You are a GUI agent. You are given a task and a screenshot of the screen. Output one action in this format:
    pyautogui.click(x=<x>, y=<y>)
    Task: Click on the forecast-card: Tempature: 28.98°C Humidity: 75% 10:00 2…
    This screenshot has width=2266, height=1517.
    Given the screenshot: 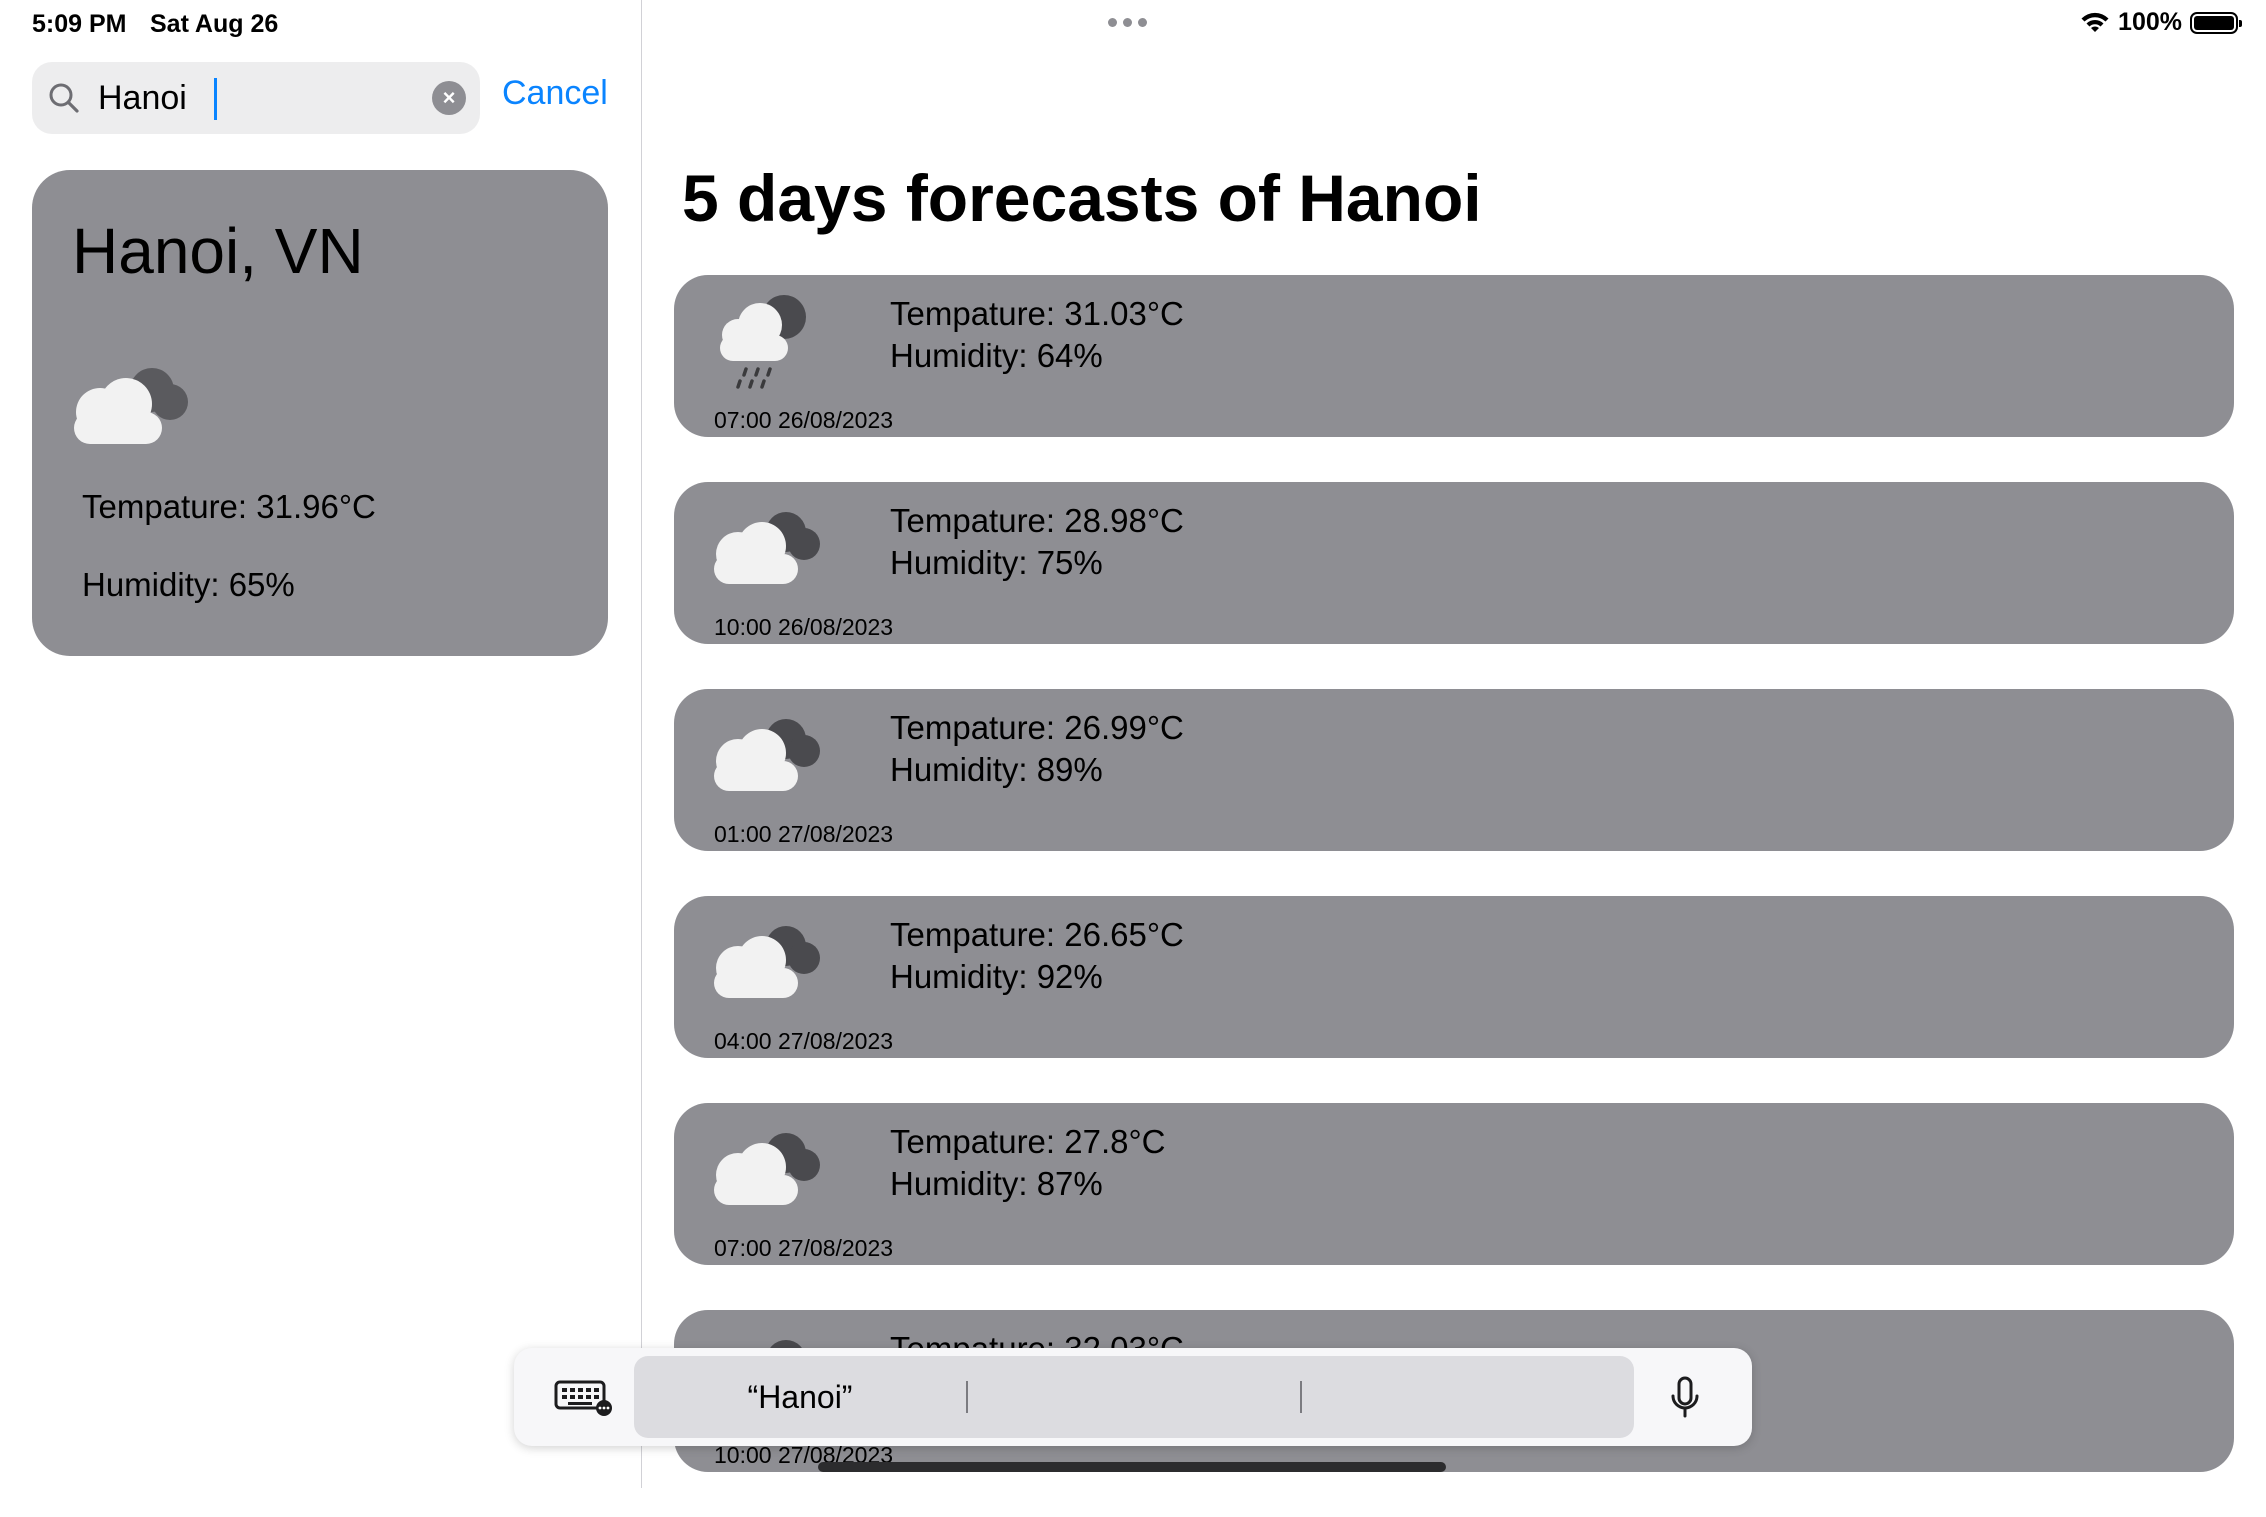 What is the action you would take?
    pyautogui.click(x=1454, y=563)
    